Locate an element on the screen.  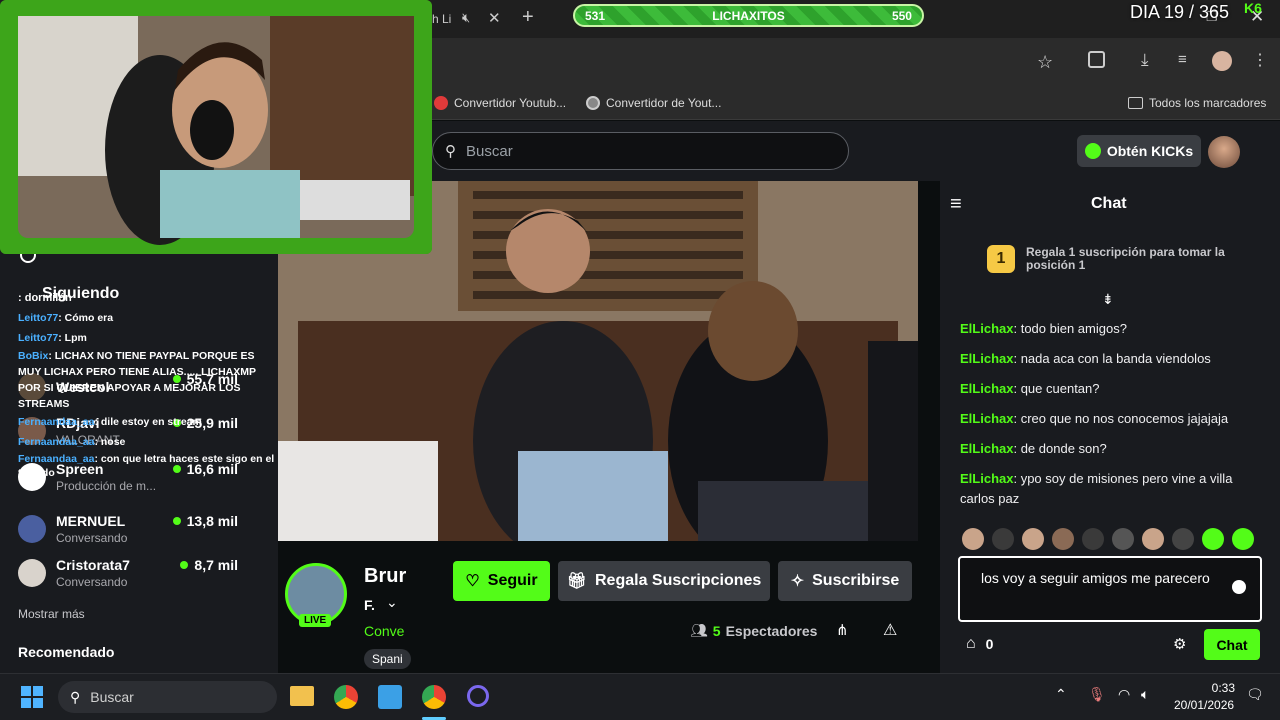
channel-name: Cristorata7 is located at coordinates (93, 565).